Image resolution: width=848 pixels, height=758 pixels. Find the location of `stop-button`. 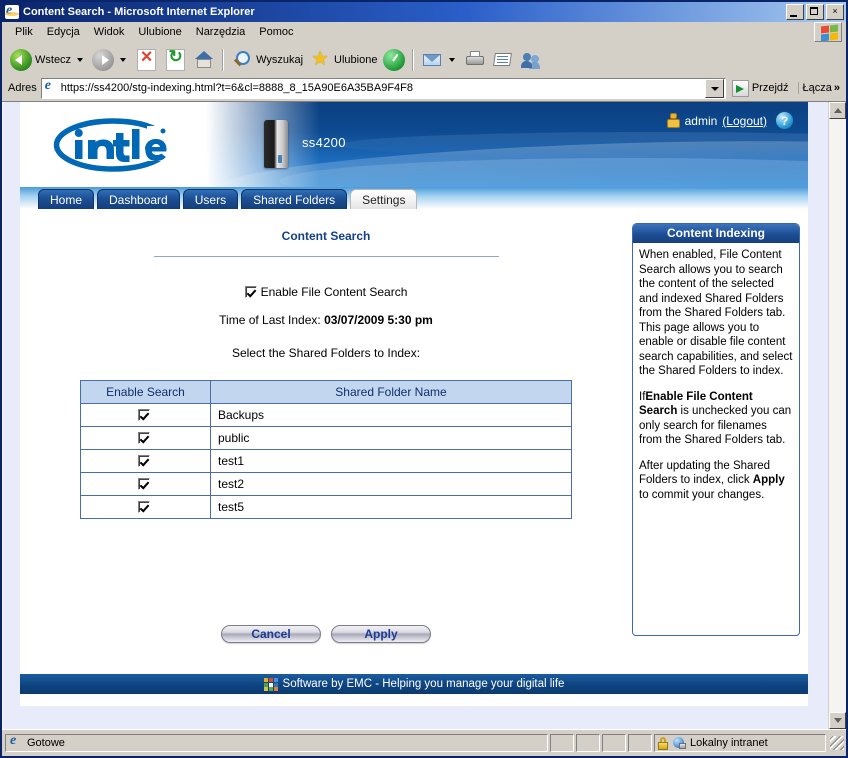

stop-button is located at coordinates (146, 60).